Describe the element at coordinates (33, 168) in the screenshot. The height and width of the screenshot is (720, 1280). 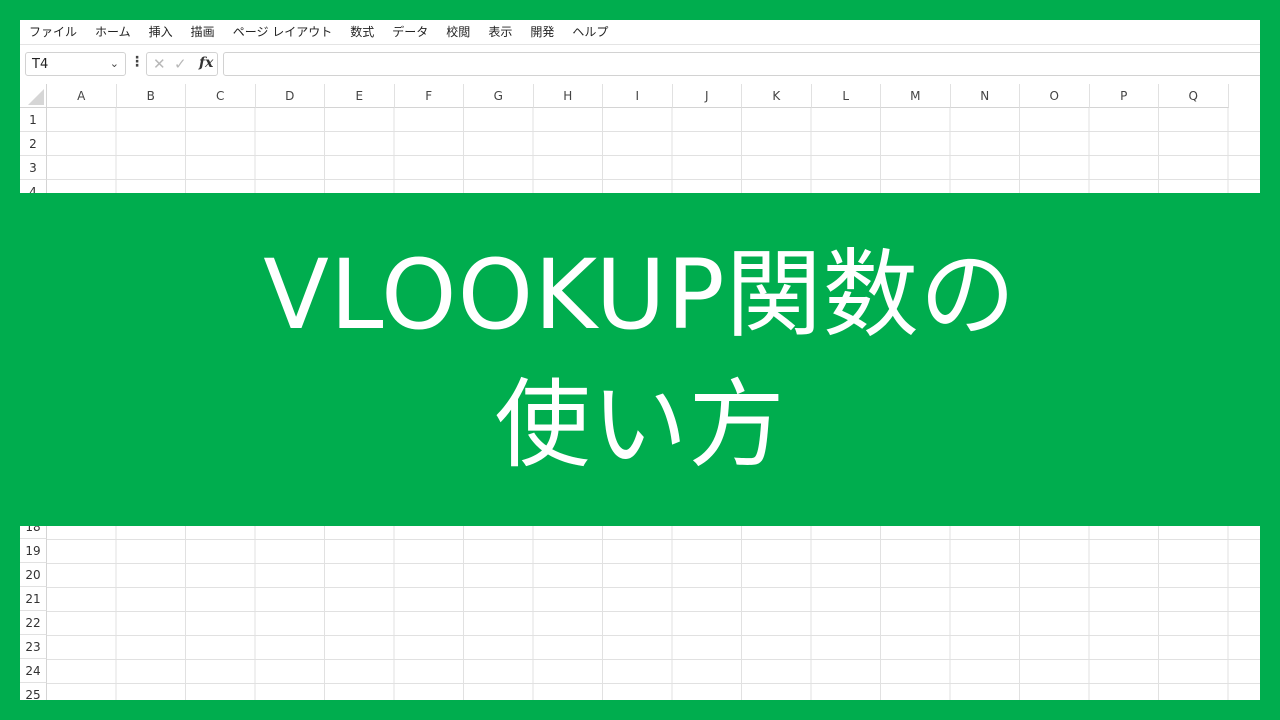
I see `row-header-3: 3` at that location.